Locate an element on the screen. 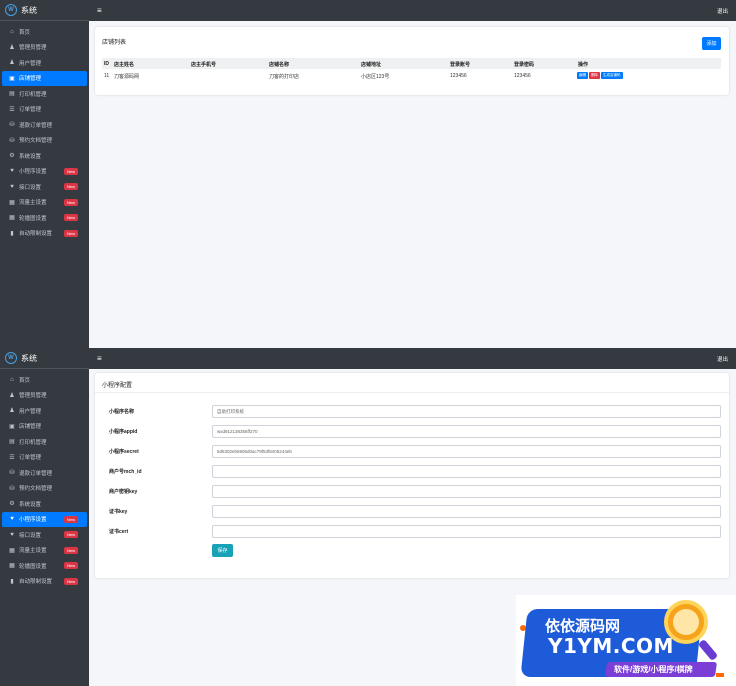  printer-icon: ▤ is located at coordinates (12, 94).